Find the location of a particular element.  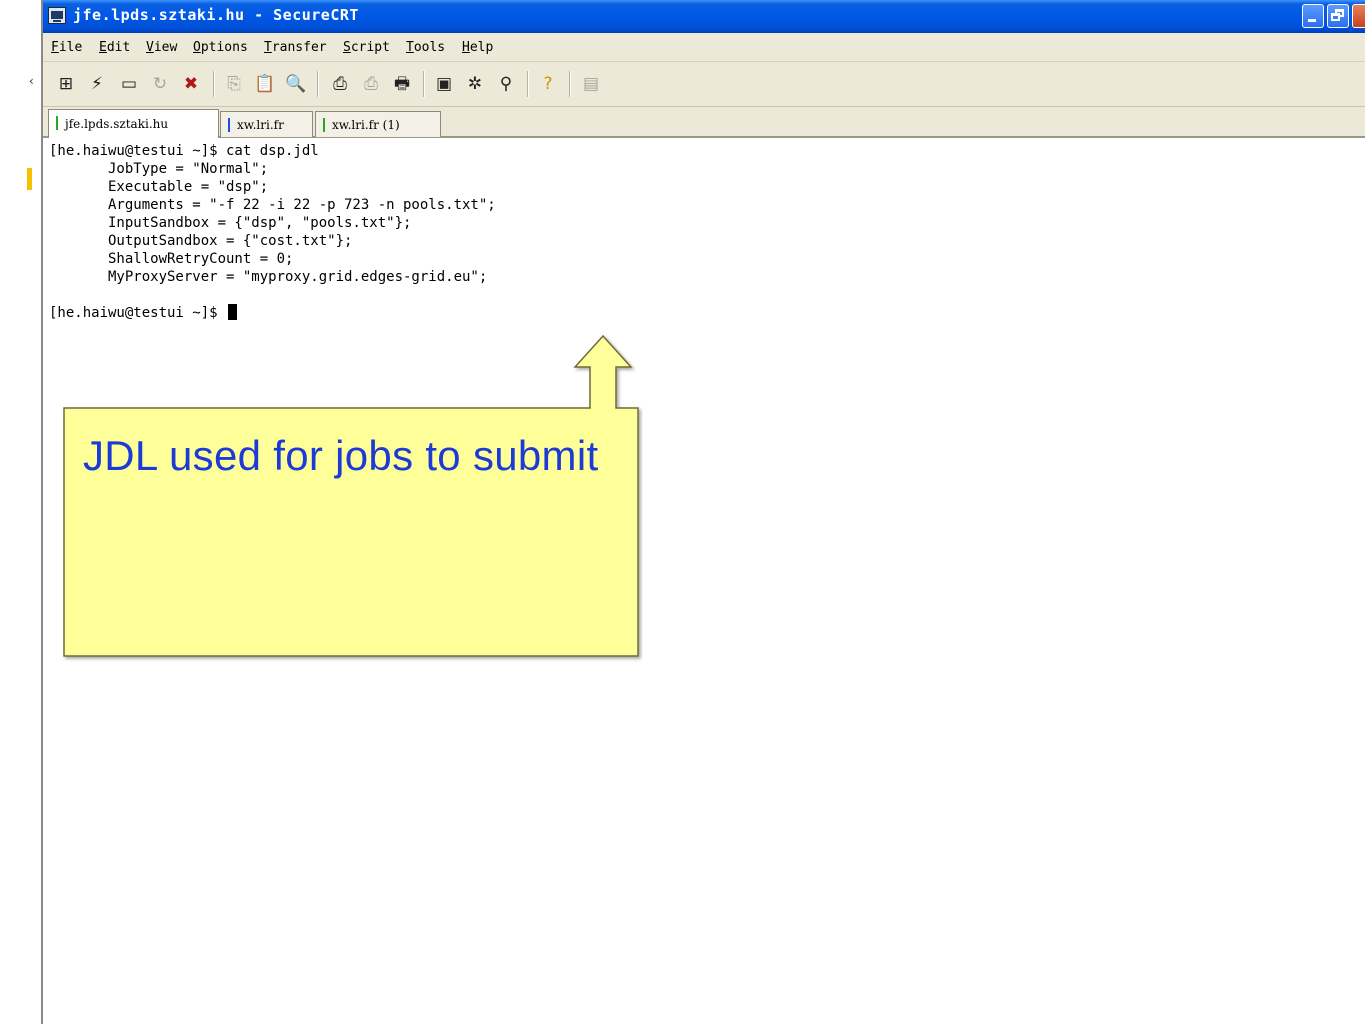

toolbar: ⊞ ⚡ ▭ ↻ ✖ ⎘ 📋 🔍 ⎙ ⎙ 🖶 ▣ ✲ ⚲ ? ▤ is located at coordinates (704, 84).